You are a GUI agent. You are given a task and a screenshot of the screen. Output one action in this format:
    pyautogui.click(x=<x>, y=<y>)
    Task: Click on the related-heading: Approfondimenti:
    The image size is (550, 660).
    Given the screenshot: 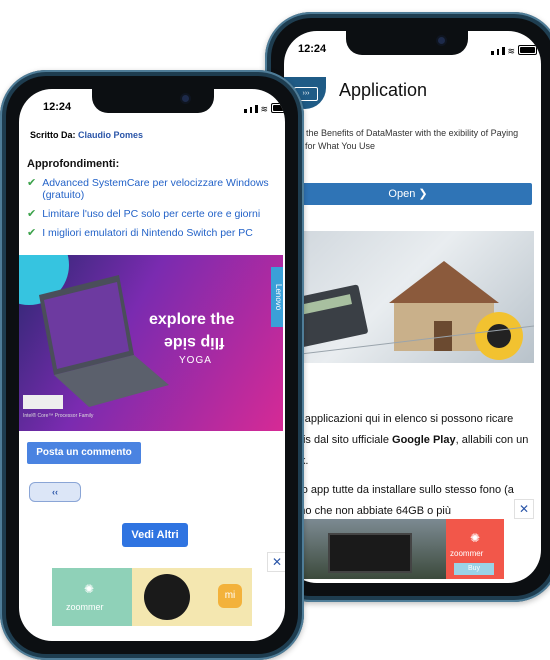 What is the action you would take?
    pyautogui.click(x=73, y=164)
    